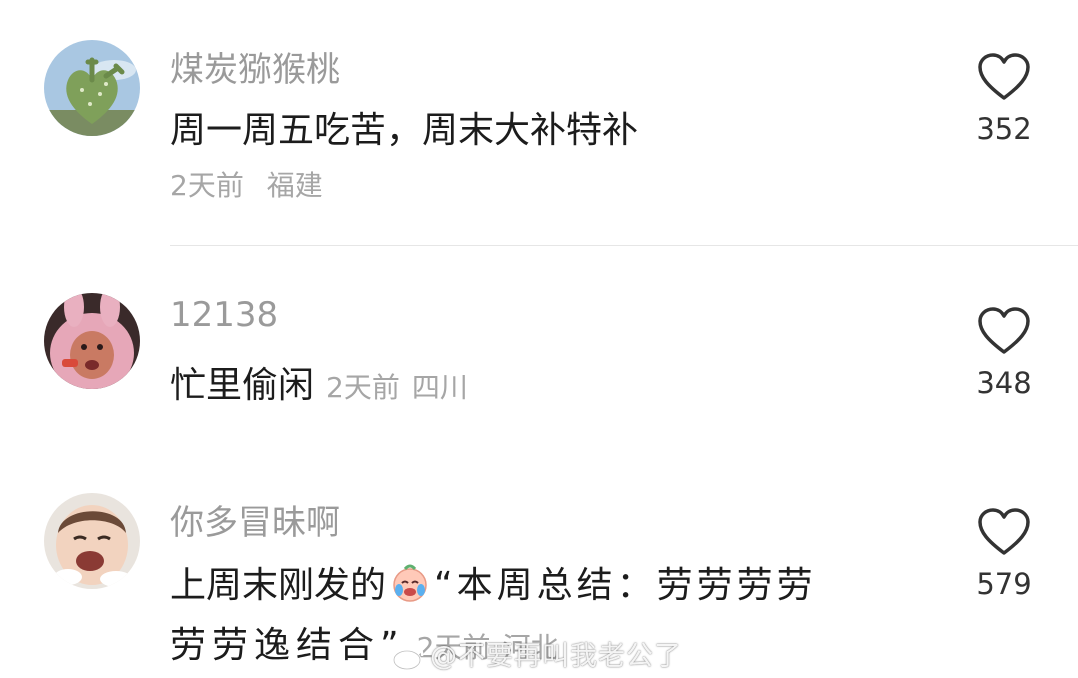 This screenshot has width=1078, height=678. I want to click on like-count: 352, so click(1004, 129).